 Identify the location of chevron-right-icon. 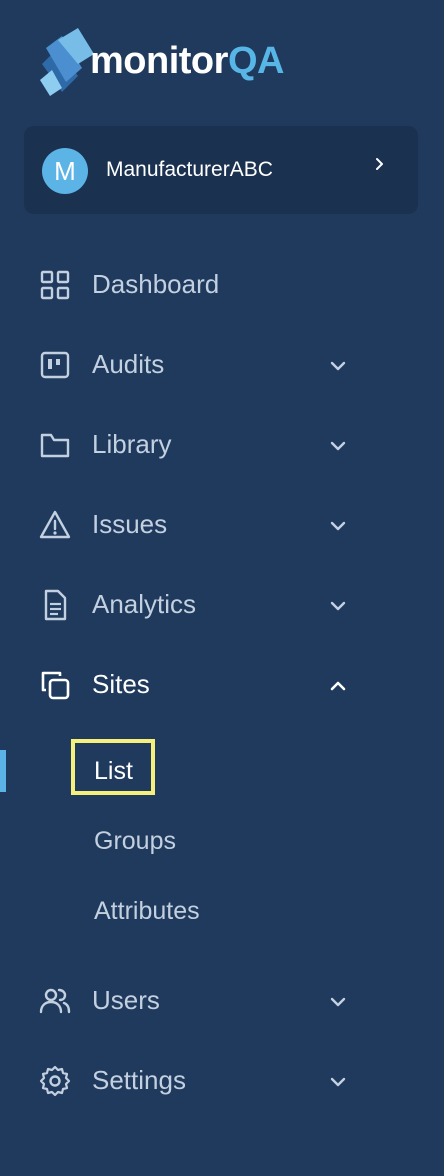
(379, 164).